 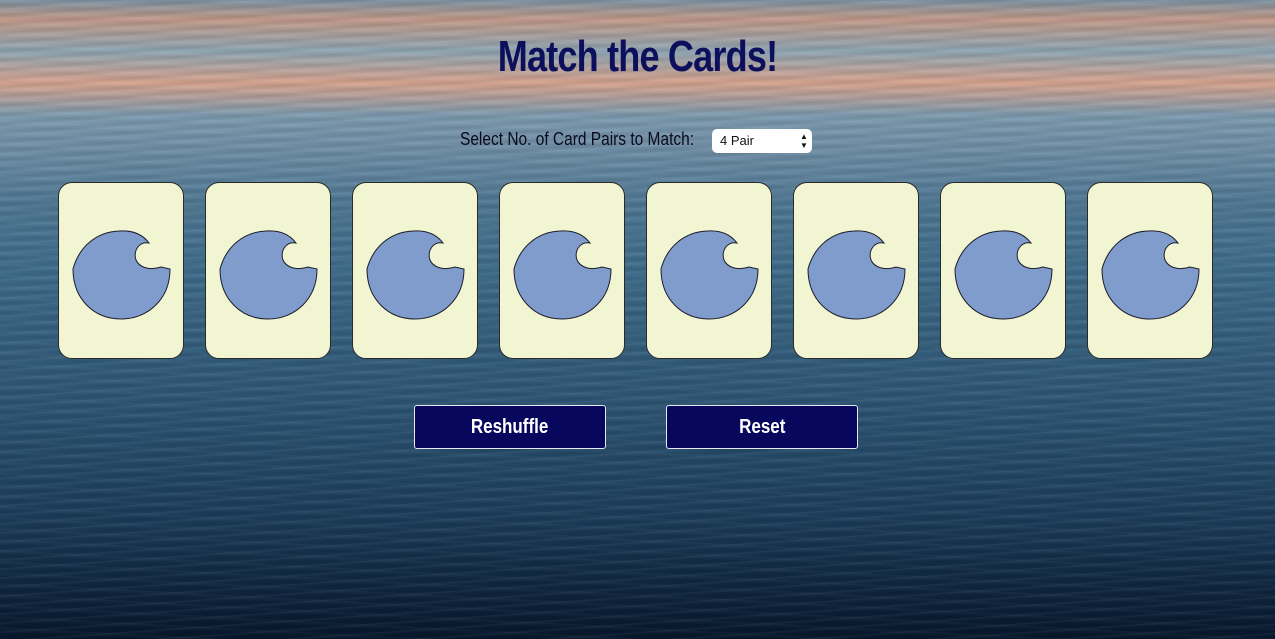 What do you see at coordinates (804, 141) in the screenshot?
I see `select-arrows-icon: ▲ ▼` at bounding box center [804, 141].